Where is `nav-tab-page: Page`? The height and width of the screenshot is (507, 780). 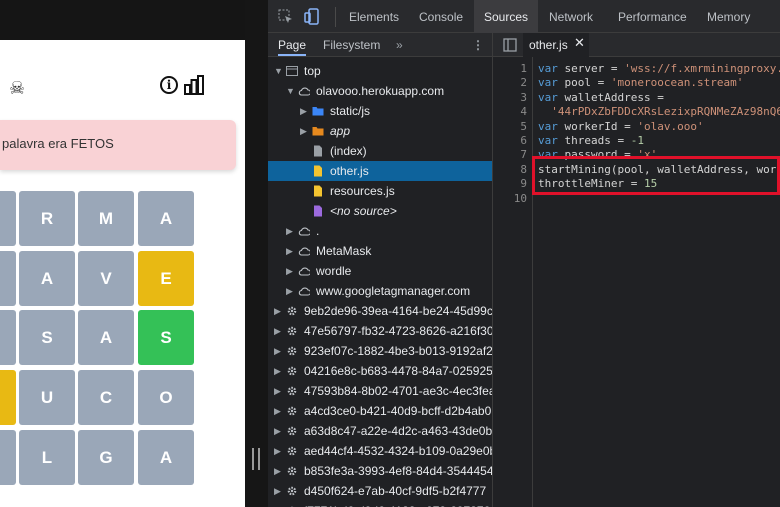
nav-tab-page: Page is located at coordinates (292, 44).